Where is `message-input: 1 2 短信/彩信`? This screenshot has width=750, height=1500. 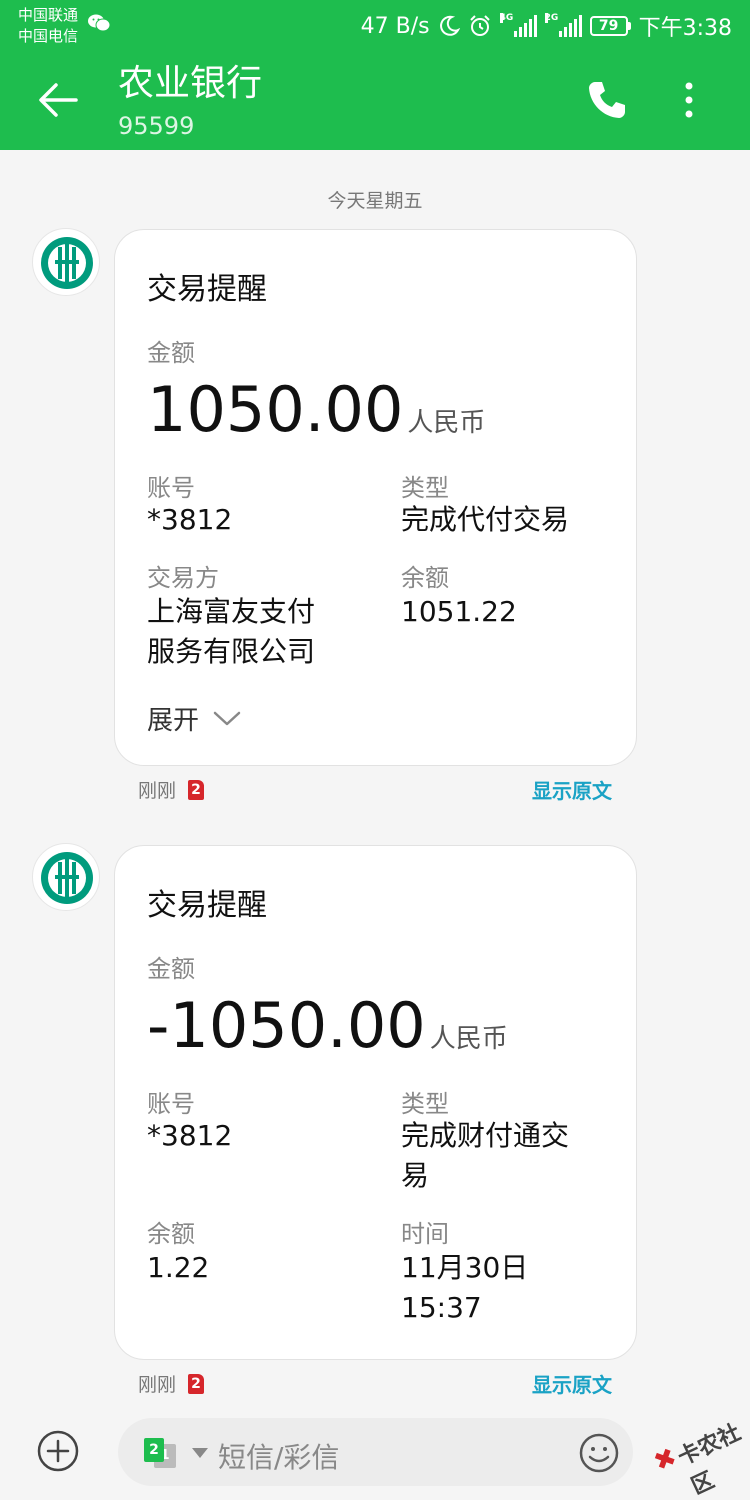
message-input: 1 2 短信/彩信 is located at coordinates (375, 1452).